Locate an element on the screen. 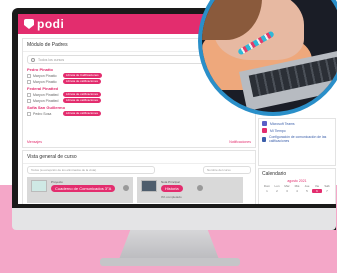 This screenshot has height=273, width=337. weekday: Vie is located at coordinates (317, 186).